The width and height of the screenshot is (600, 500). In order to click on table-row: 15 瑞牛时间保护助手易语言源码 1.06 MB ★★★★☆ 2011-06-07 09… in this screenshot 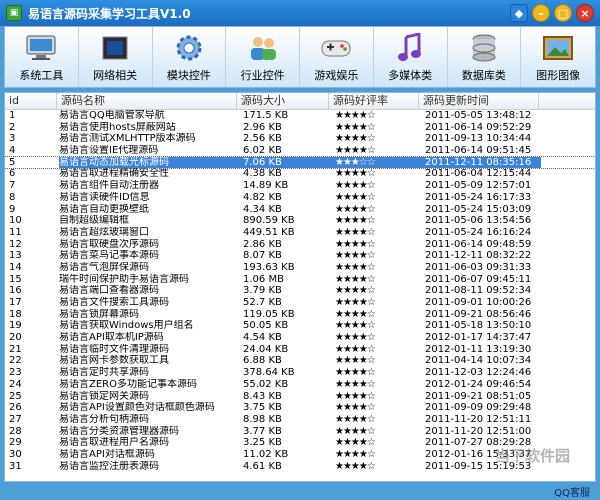, I will do `click(300, 280)`.